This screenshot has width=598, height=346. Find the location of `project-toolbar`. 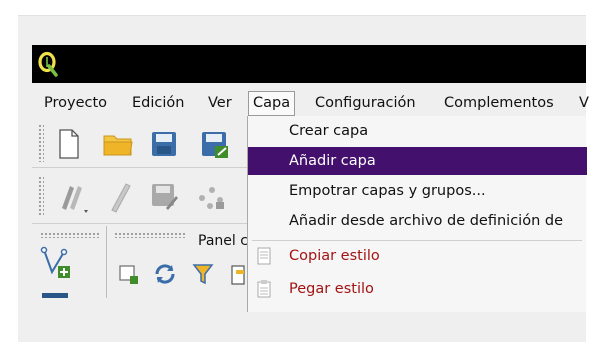

project-toolbar is located at coordinates (140, 142).